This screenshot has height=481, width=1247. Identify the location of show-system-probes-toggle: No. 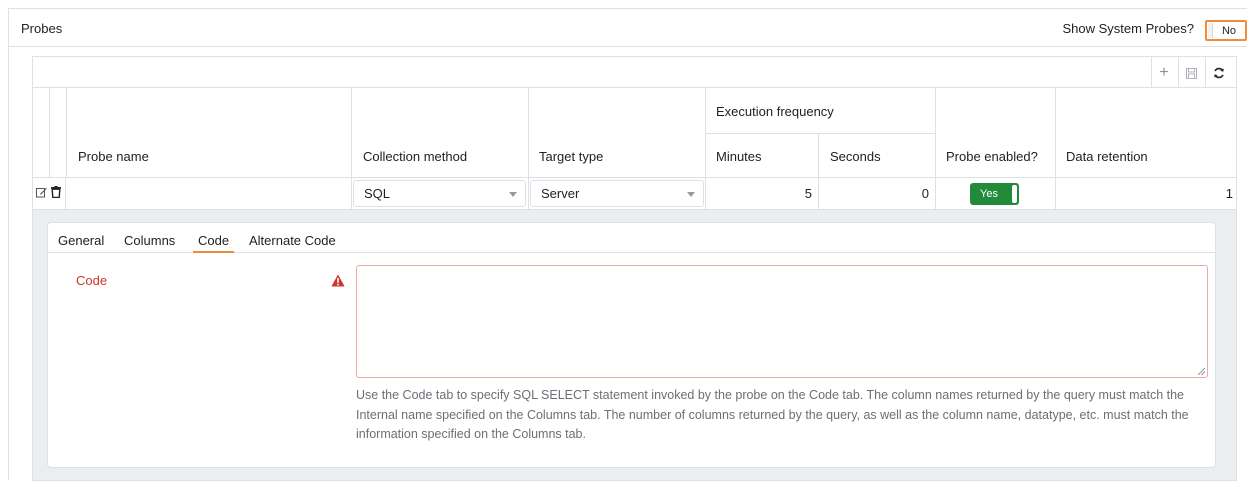
(1226, 30).